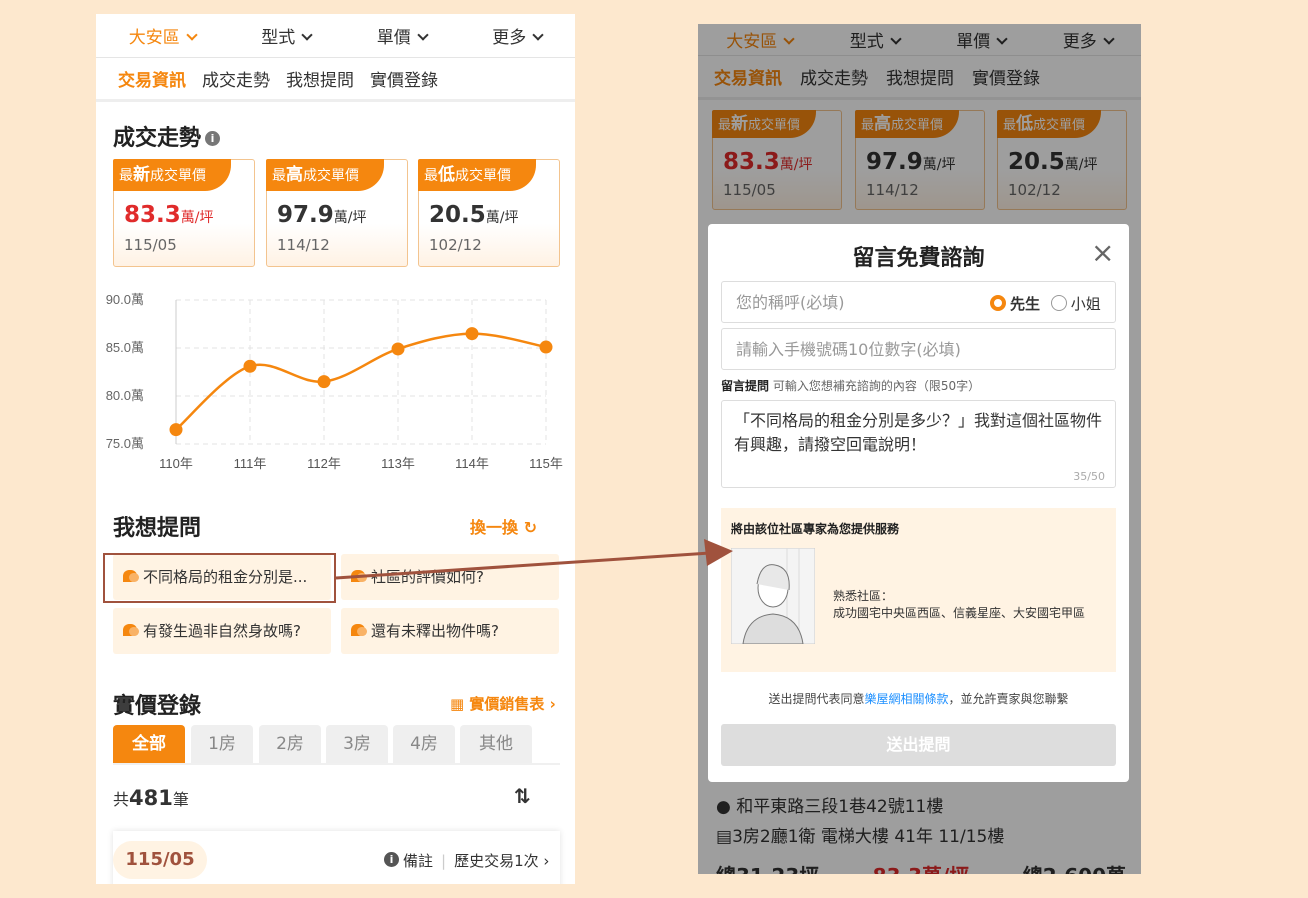 This screenshot has height=898, width=1308. What do you see at coordinates (1089, 476) in the screenshot?
I see `char-counter: 35/50` at bounding box center [1089, 476].